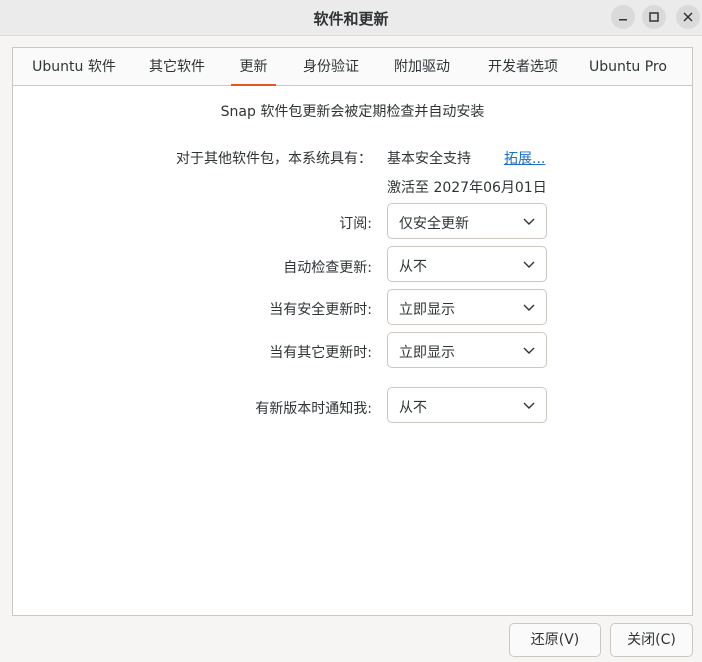  I want to click on tab-authentication: 身份验证, so click(331, 67).